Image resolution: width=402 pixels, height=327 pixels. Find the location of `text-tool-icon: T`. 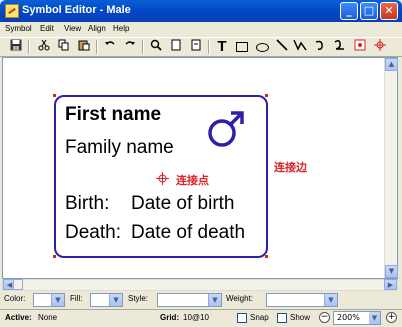

text-tool-icon: T is located at coordinates (222, 47).